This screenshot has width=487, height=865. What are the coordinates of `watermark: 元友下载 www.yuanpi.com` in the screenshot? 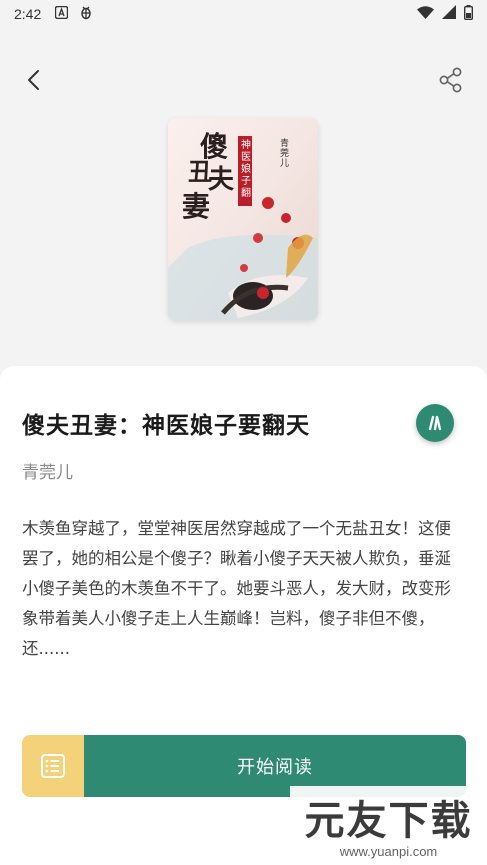 It's located at (388, 825).